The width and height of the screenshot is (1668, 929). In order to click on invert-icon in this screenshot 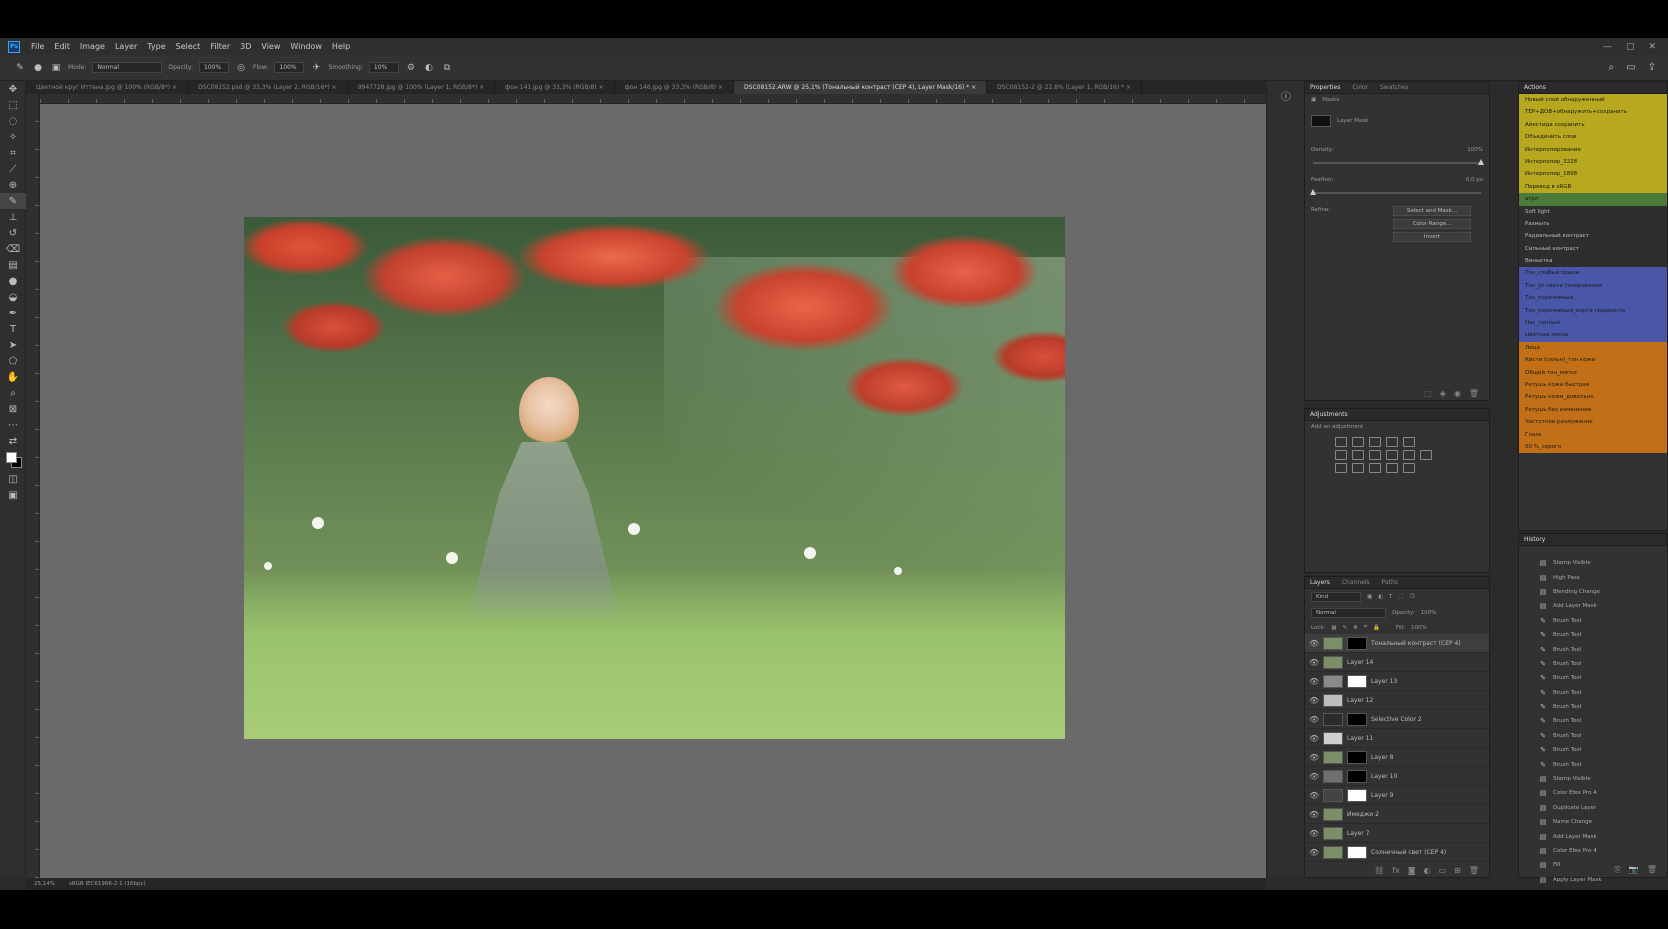, I will do `click(1341, 468)`.